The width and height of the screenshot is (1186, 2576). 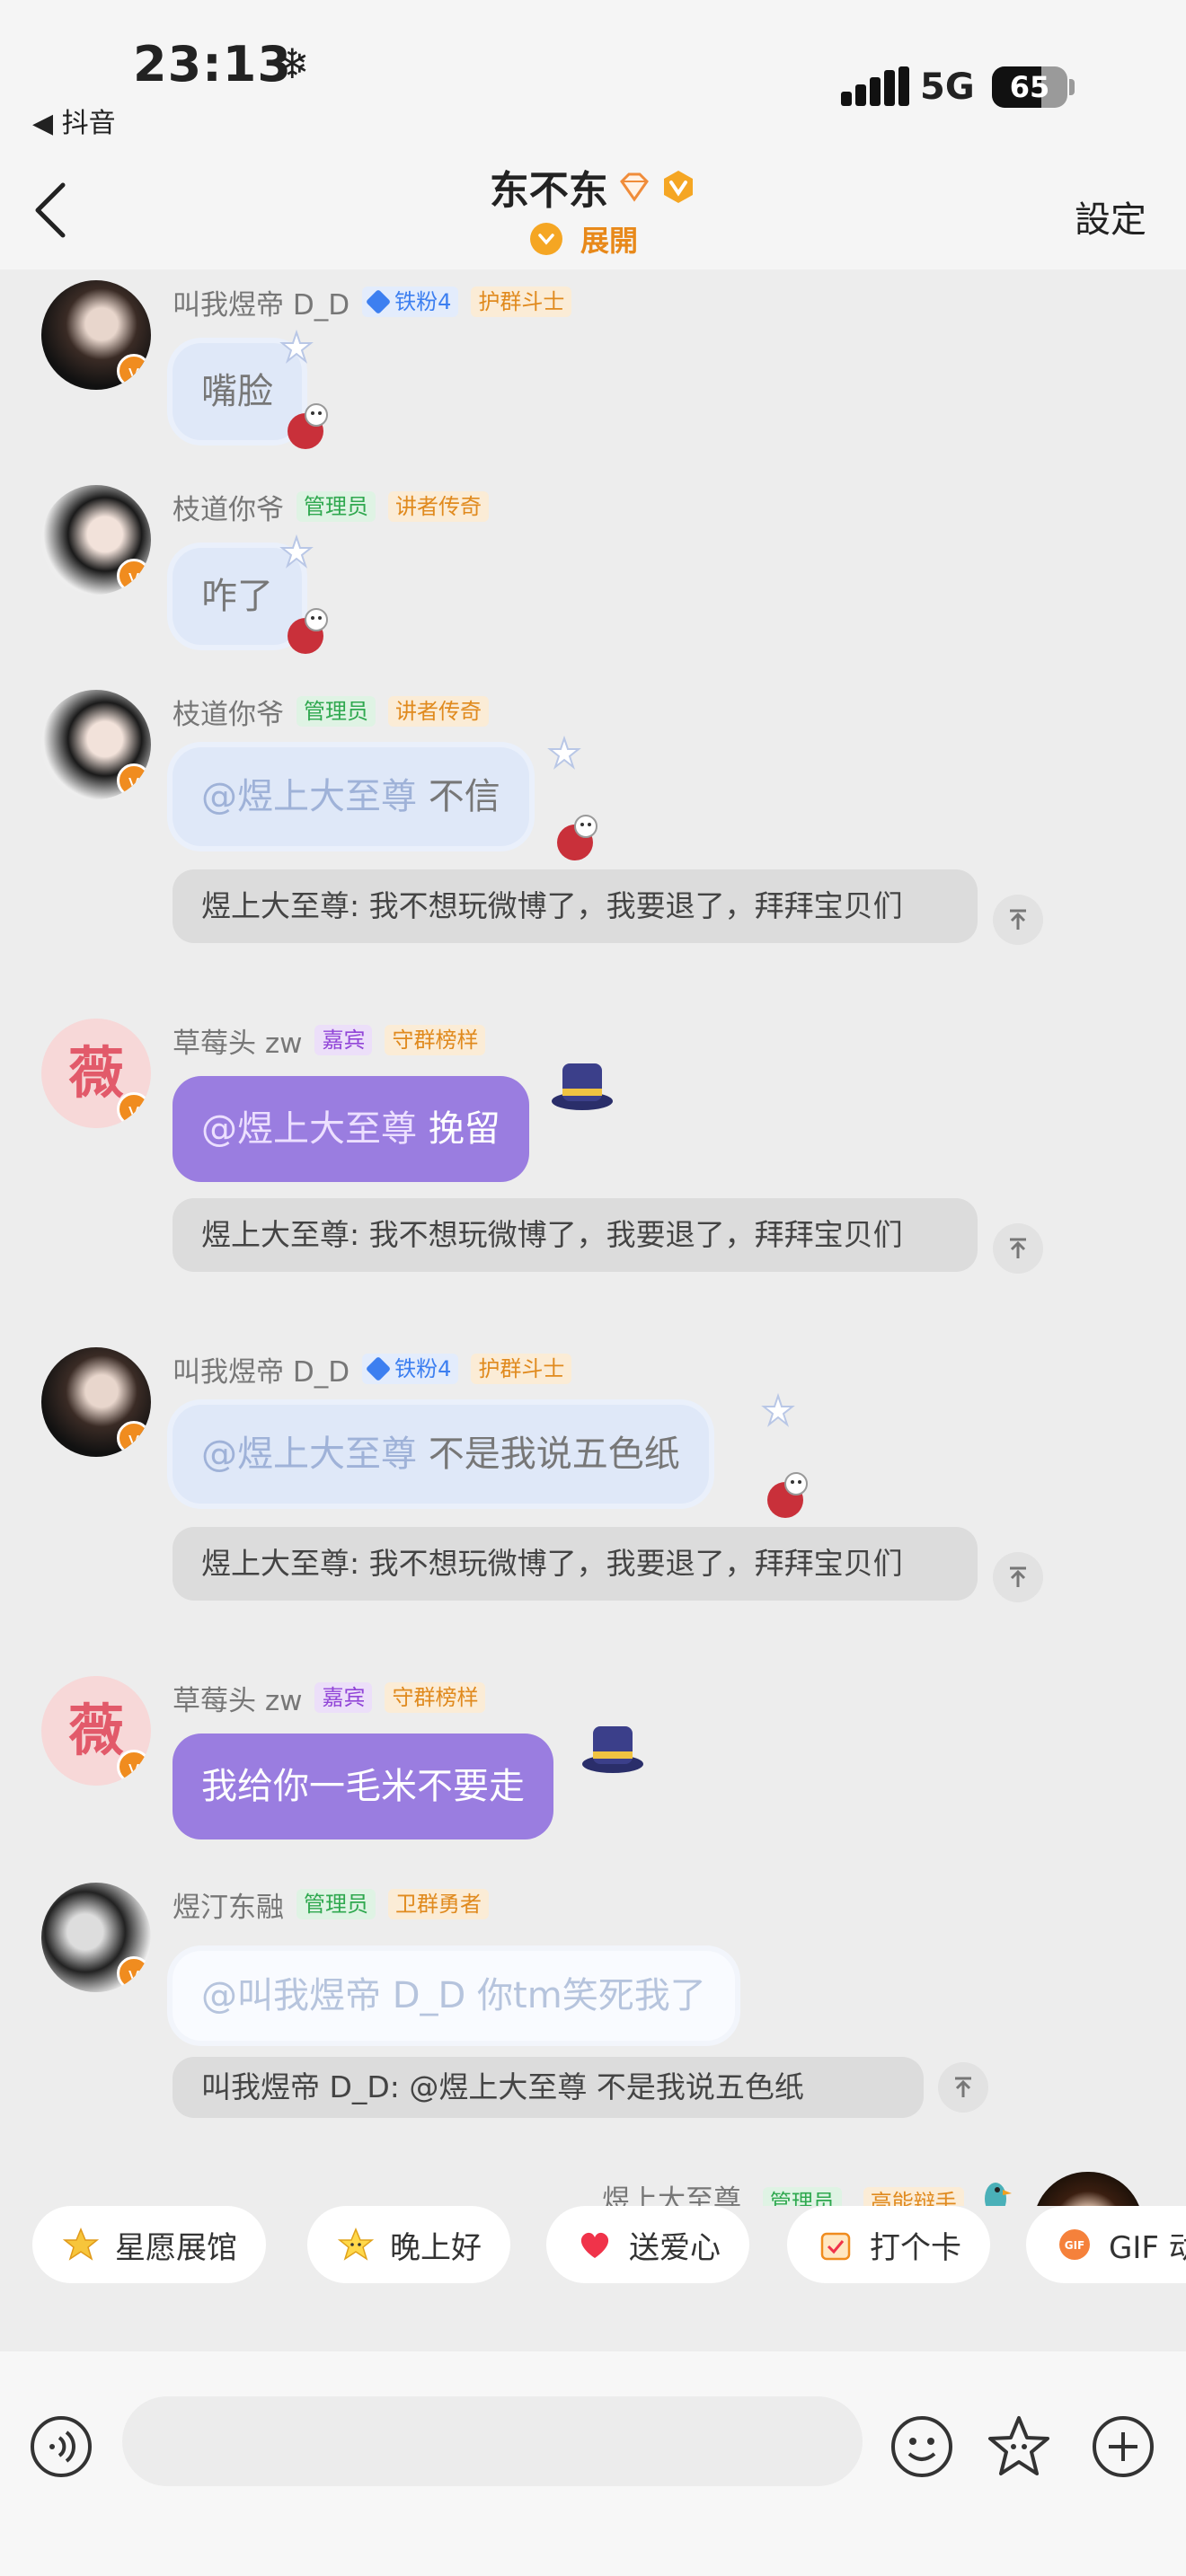 I want to click on emoji-icon, so click(x=922, y=2446).